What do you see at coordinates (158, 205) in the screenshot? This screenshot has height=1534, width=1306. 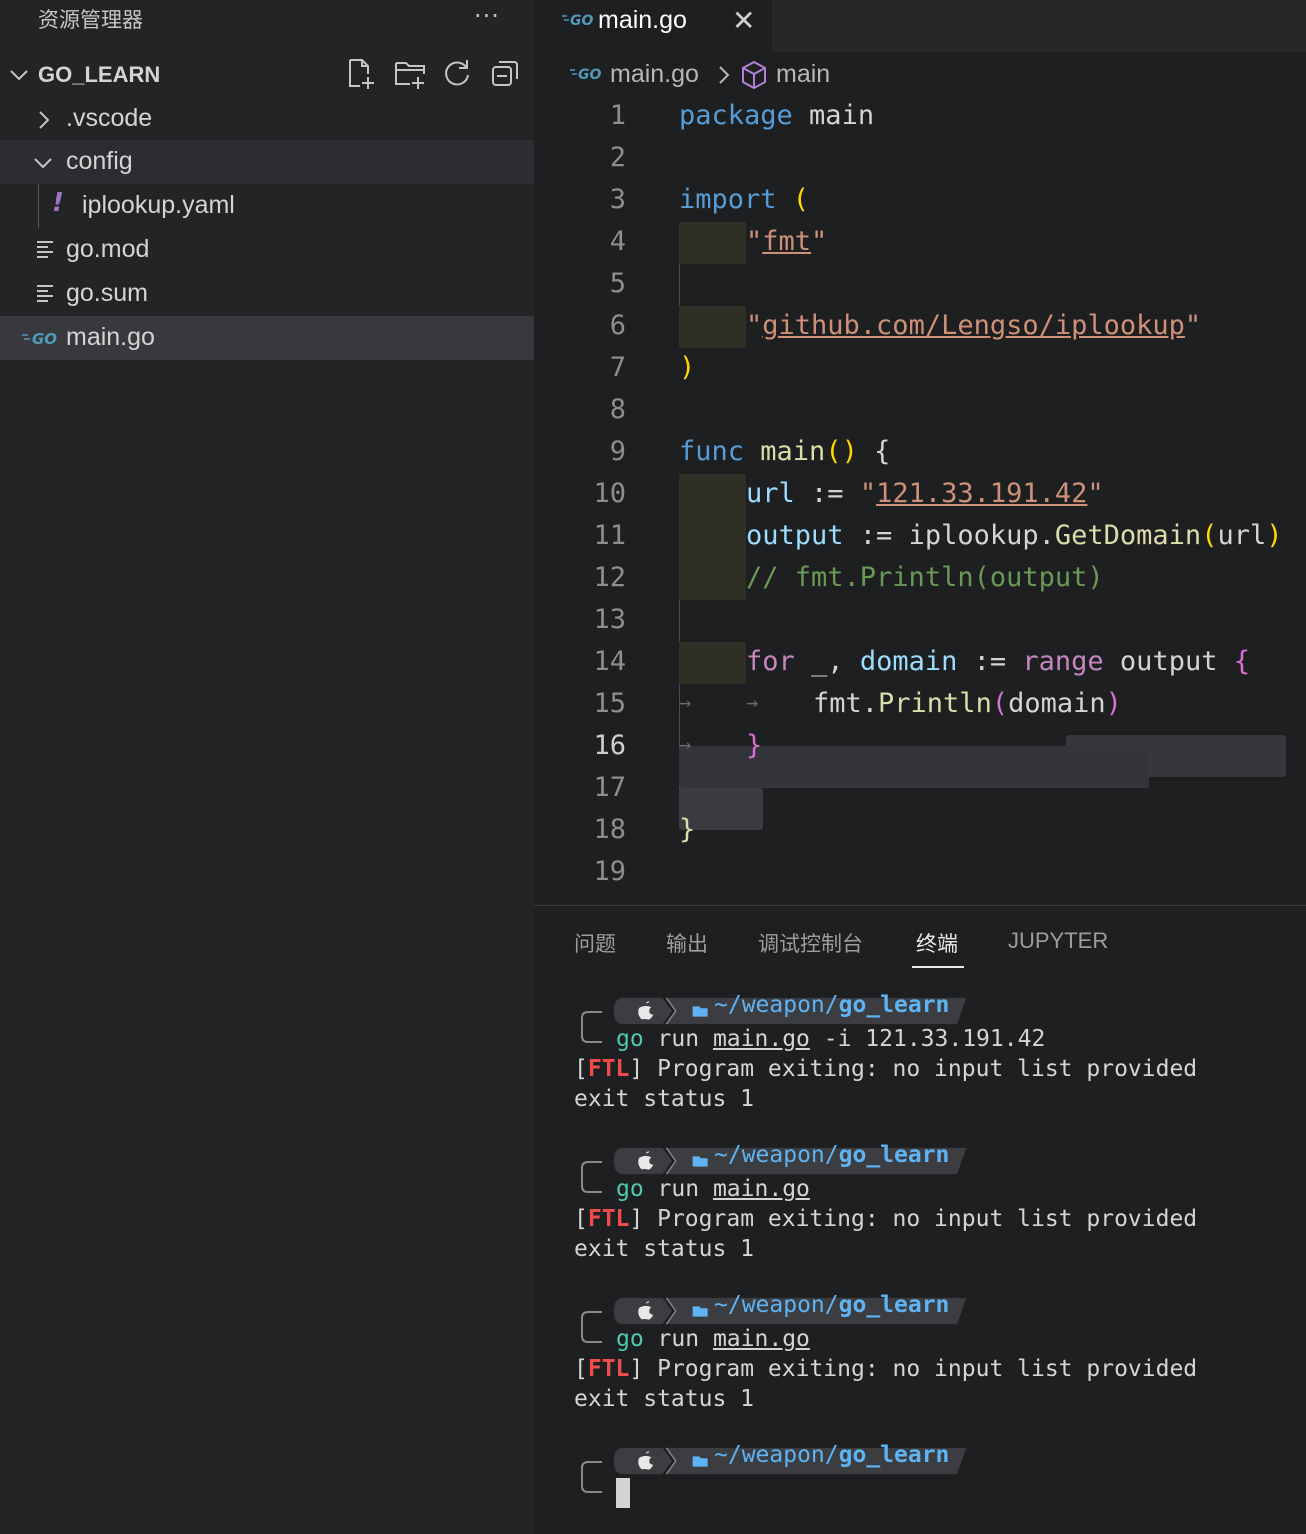 I see `tree-item-label: iplookup.yaml` at bounding box center [158, 205].